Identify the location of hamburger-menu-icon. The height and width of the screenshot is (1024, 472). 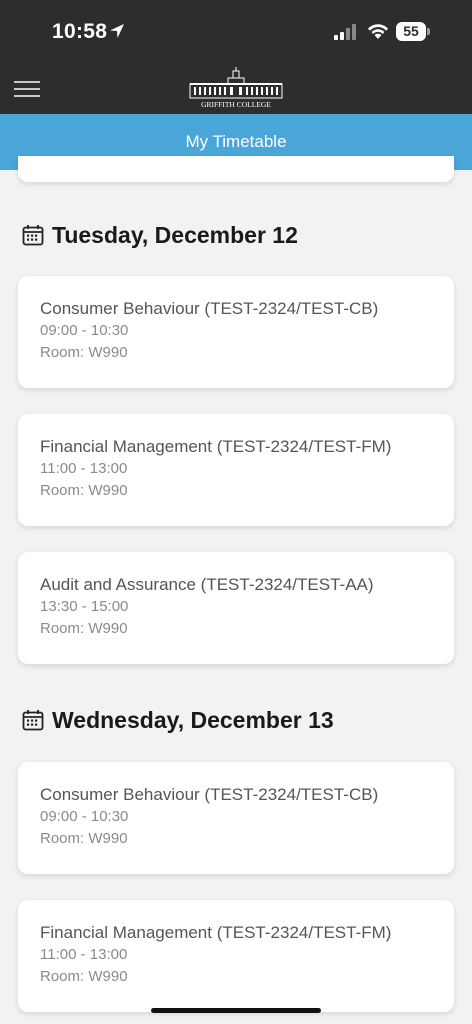
(27, 89).